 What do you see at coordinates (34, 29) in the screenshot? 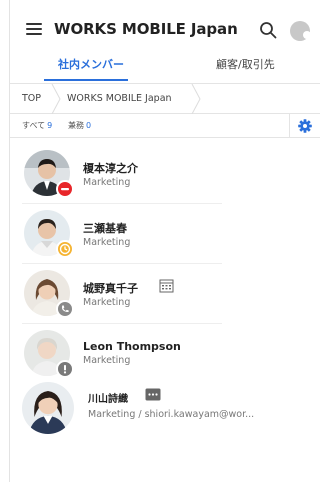
I see `menu-icon` at bounding box center [34, 29].